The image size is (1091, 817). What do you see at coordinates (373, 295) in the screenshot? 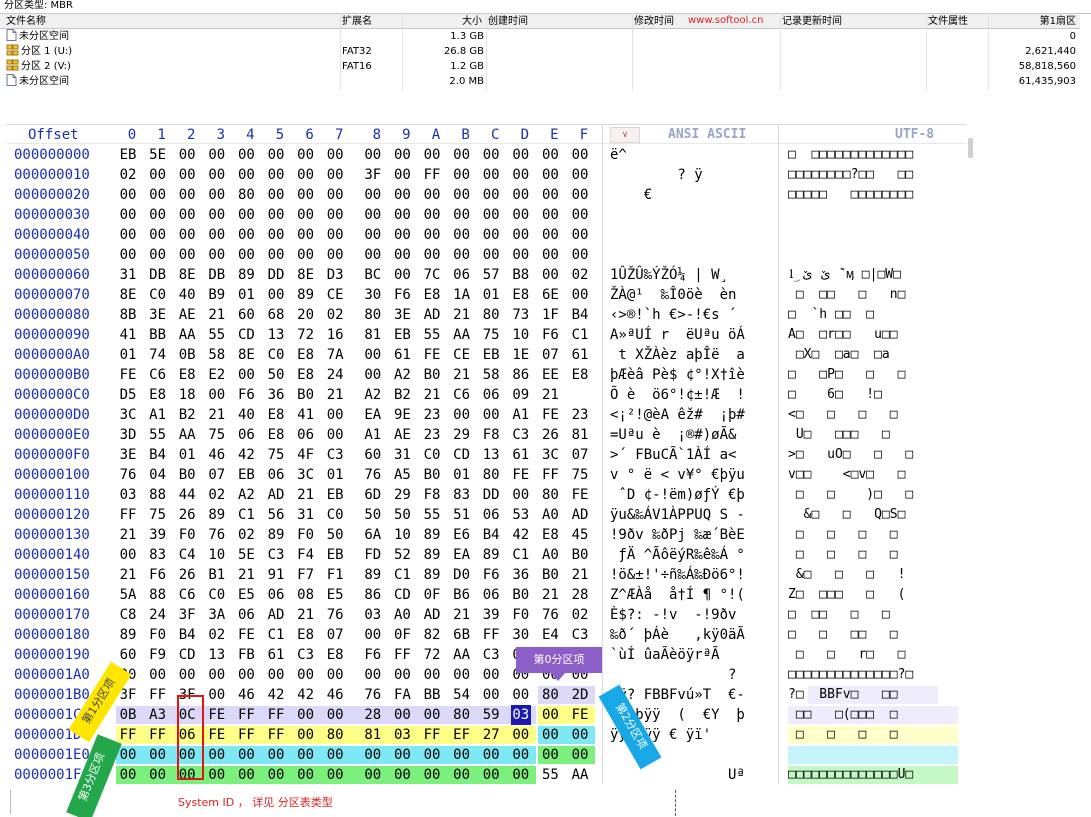
I see `hex-byte: 30` at bounding box center [373, 295].